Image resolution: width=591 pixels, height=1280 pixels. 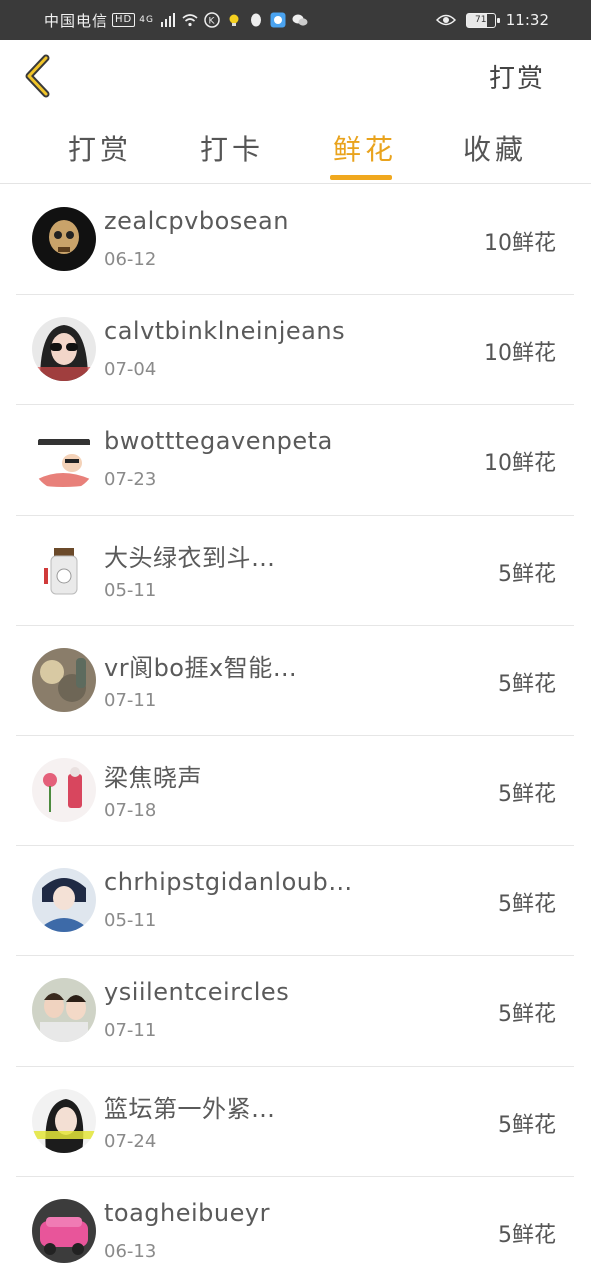 I want to click on list-item: bwotttegavenpeta 07-23 10鲜花, so click(x=295, y=460).